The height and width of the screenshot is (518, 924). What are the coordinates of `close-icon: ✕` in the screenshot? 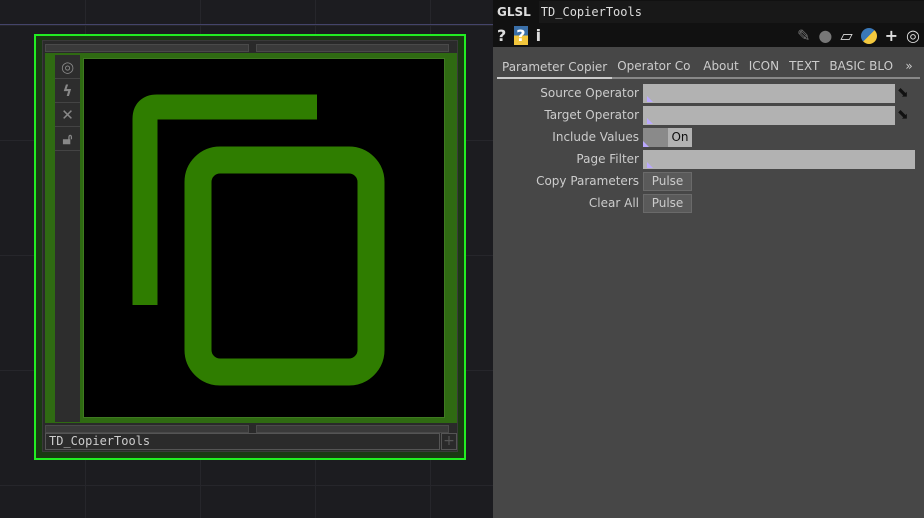 It's located at (67, 115).